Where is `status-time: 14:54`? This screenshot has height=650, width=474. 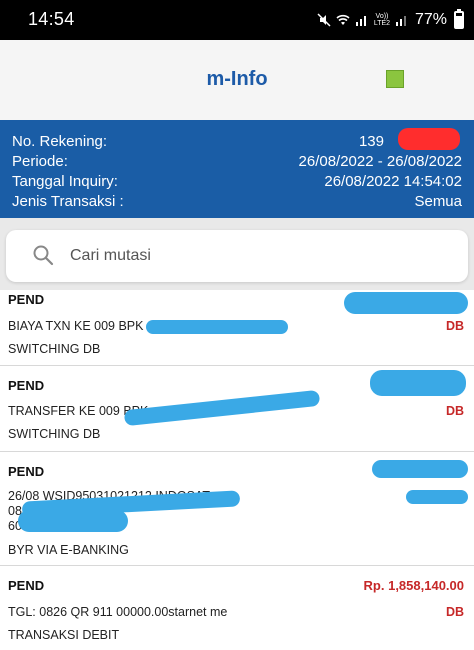
status-time: 14:54 is located at coordinates (51, 19).